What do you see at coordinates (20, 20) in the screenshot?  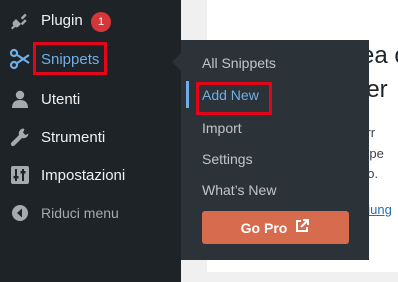 I see `plug-icon` at bounding box center [20, 20].